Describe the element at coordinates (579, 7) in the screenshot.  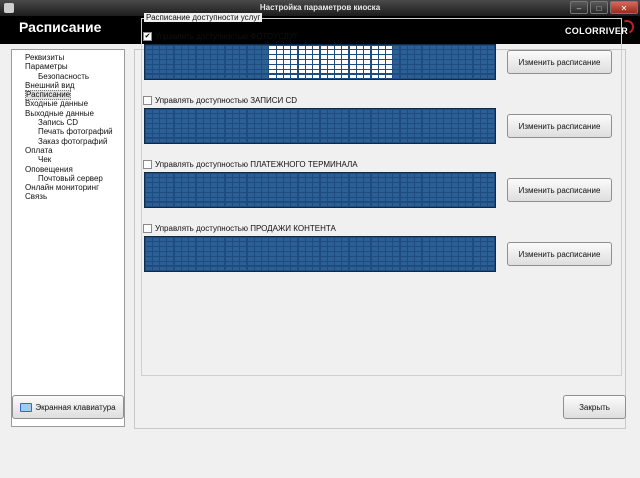
I see `minimize-button: –` at that location.